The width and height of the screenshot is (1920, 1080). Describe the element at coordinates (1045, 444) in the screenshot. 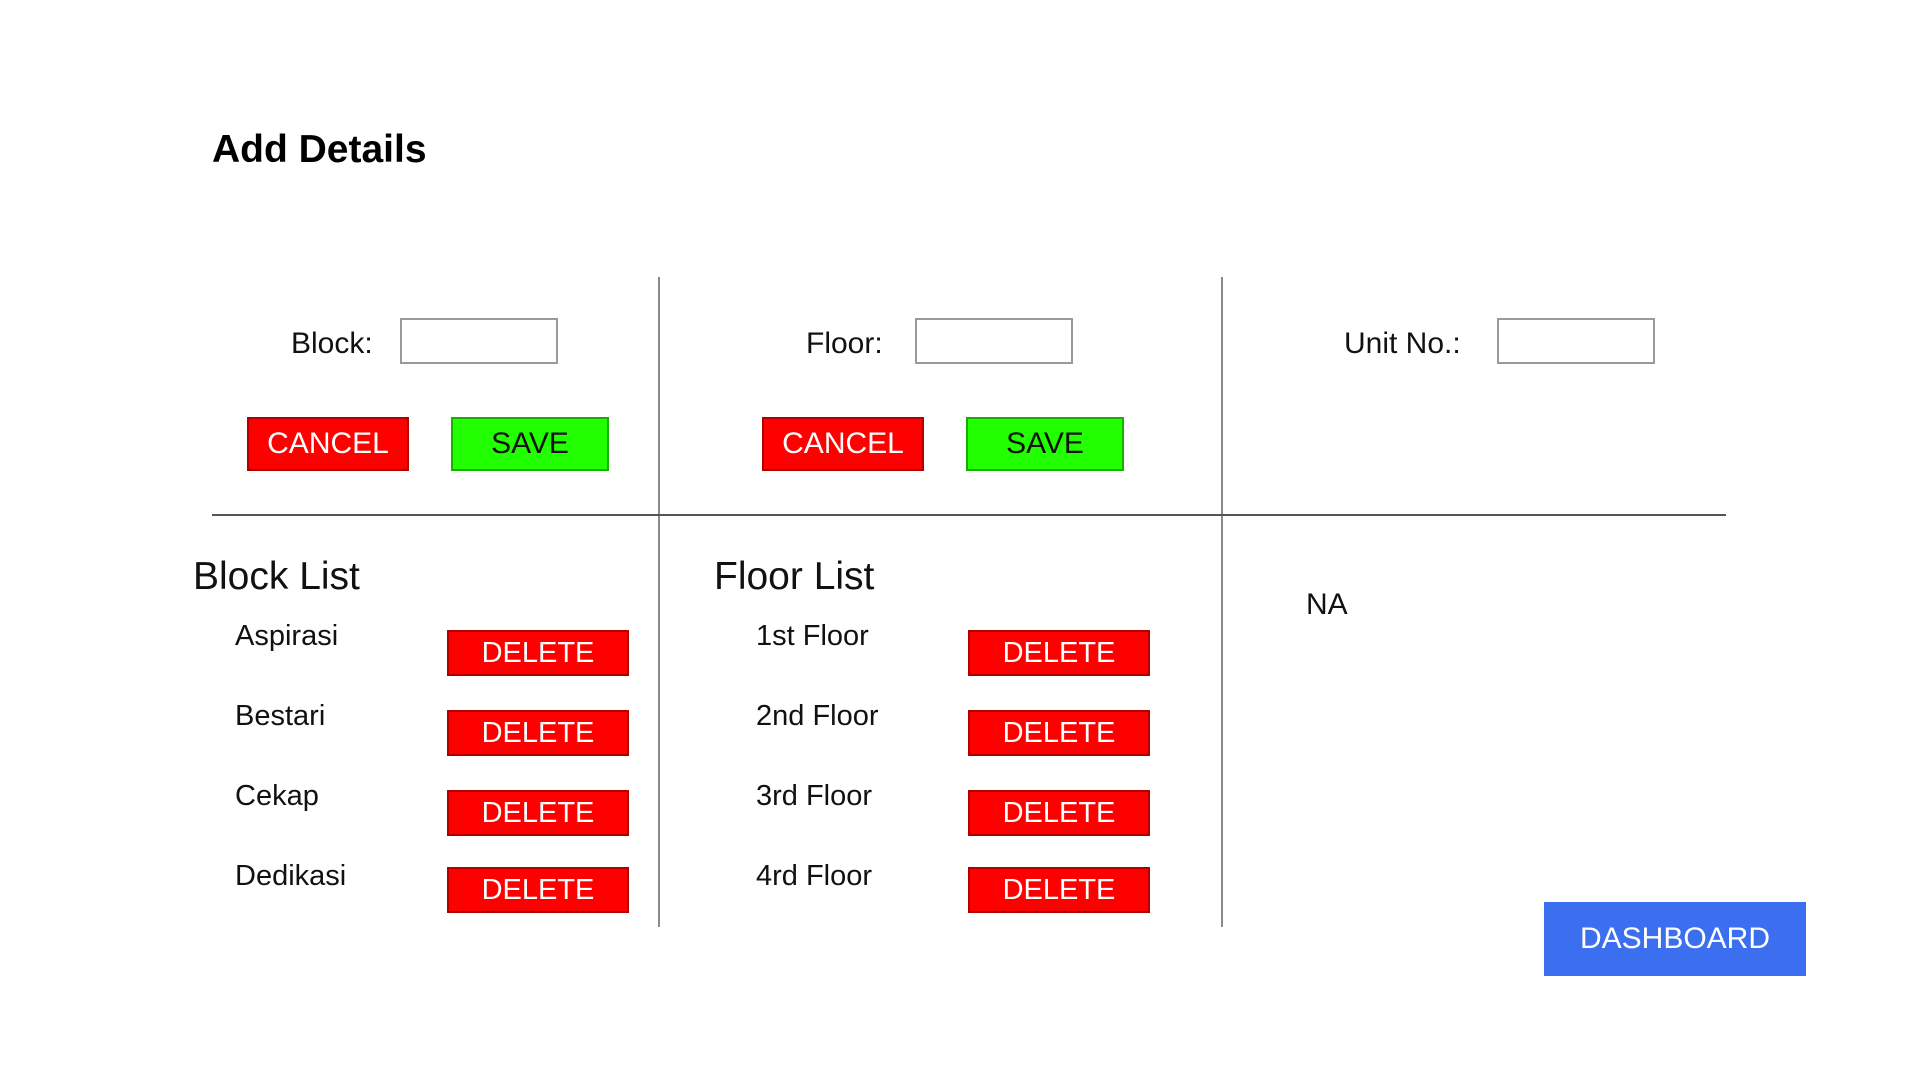

I see `floor-save-button: SAVE` at that location.